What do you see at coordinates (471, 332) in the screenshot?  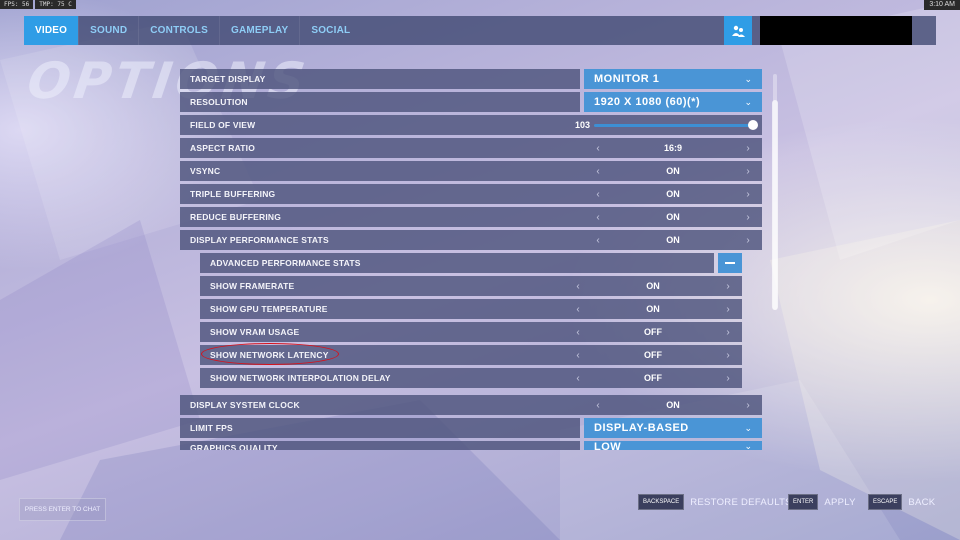 I see `setting-row-show-vram-usage: SHOW VRAM USAGE ‹ OFF ›` at bounding box center [471, 332].